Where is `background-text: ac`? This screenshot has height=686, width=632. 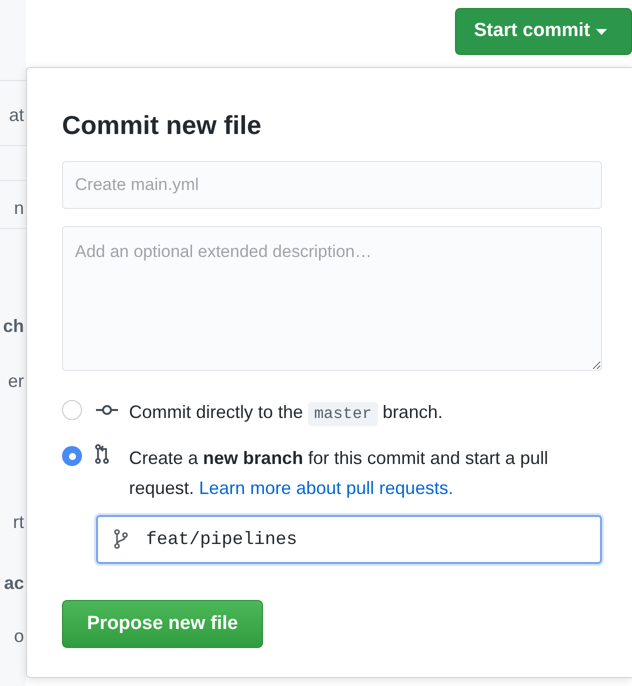
background-text: ac is located at coordinates (14, 583).